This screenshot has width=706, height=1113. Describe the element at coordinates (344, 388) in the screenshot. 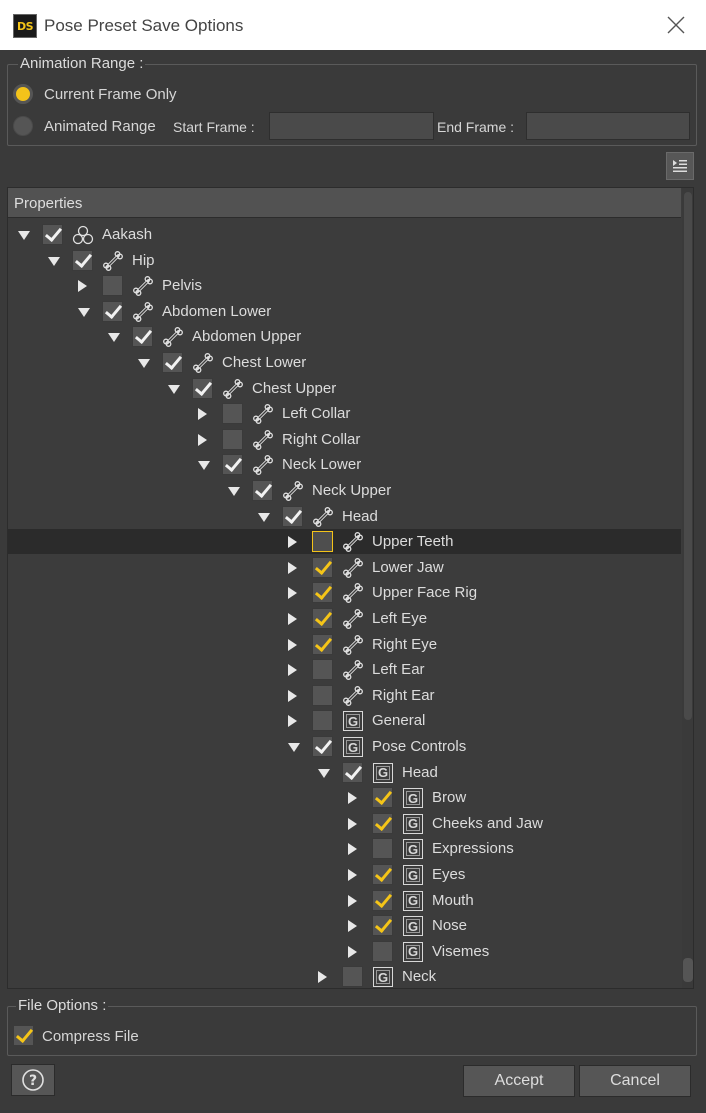

I see `tree-row: Chest Upper` at that location.